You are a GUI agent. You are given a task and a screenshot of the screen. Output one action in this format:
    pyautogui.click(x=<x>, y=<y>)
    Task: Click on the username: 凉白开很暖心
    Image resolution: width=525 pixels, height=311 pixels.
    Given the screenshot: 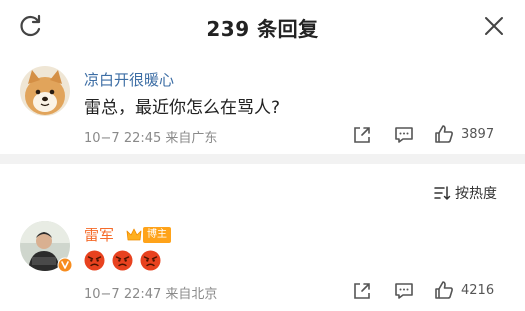 What is the action you would take?
    pyautogui.click(x=129, y=79)
    